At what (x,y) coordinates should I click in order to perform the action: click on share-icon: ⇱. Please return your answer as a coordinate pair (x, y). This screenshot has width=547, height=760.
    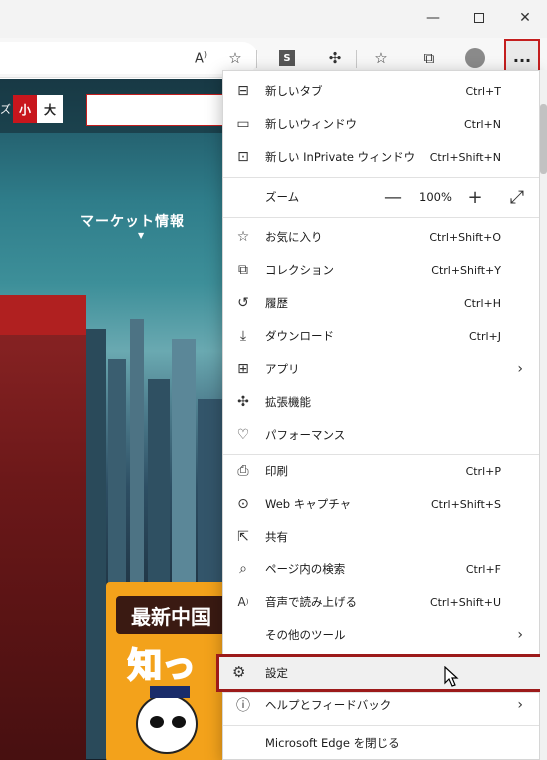
    Looking at the image, I should click on (243, 537).